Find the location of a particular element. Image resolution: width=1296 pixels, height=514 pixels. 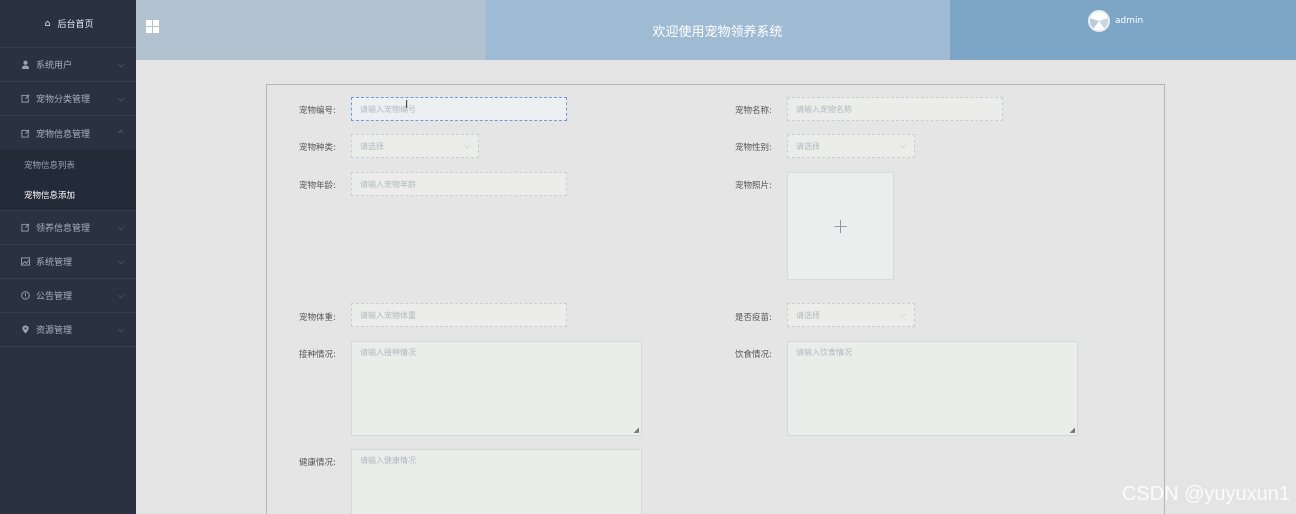

header-right: admin is located at coordinates (1123, 30).